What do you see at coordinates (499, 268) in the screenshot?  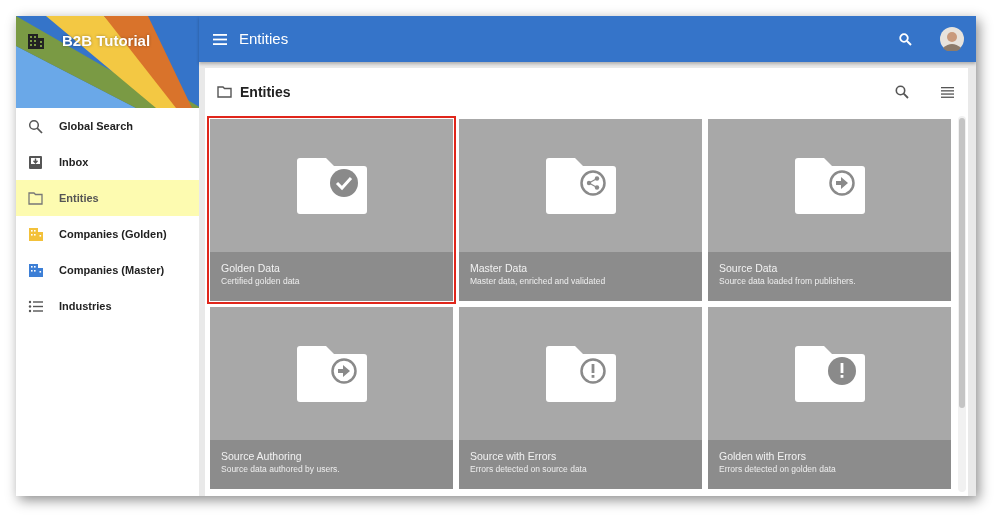 I see `tile-title: Master Data` at bounding box center [499, 268].